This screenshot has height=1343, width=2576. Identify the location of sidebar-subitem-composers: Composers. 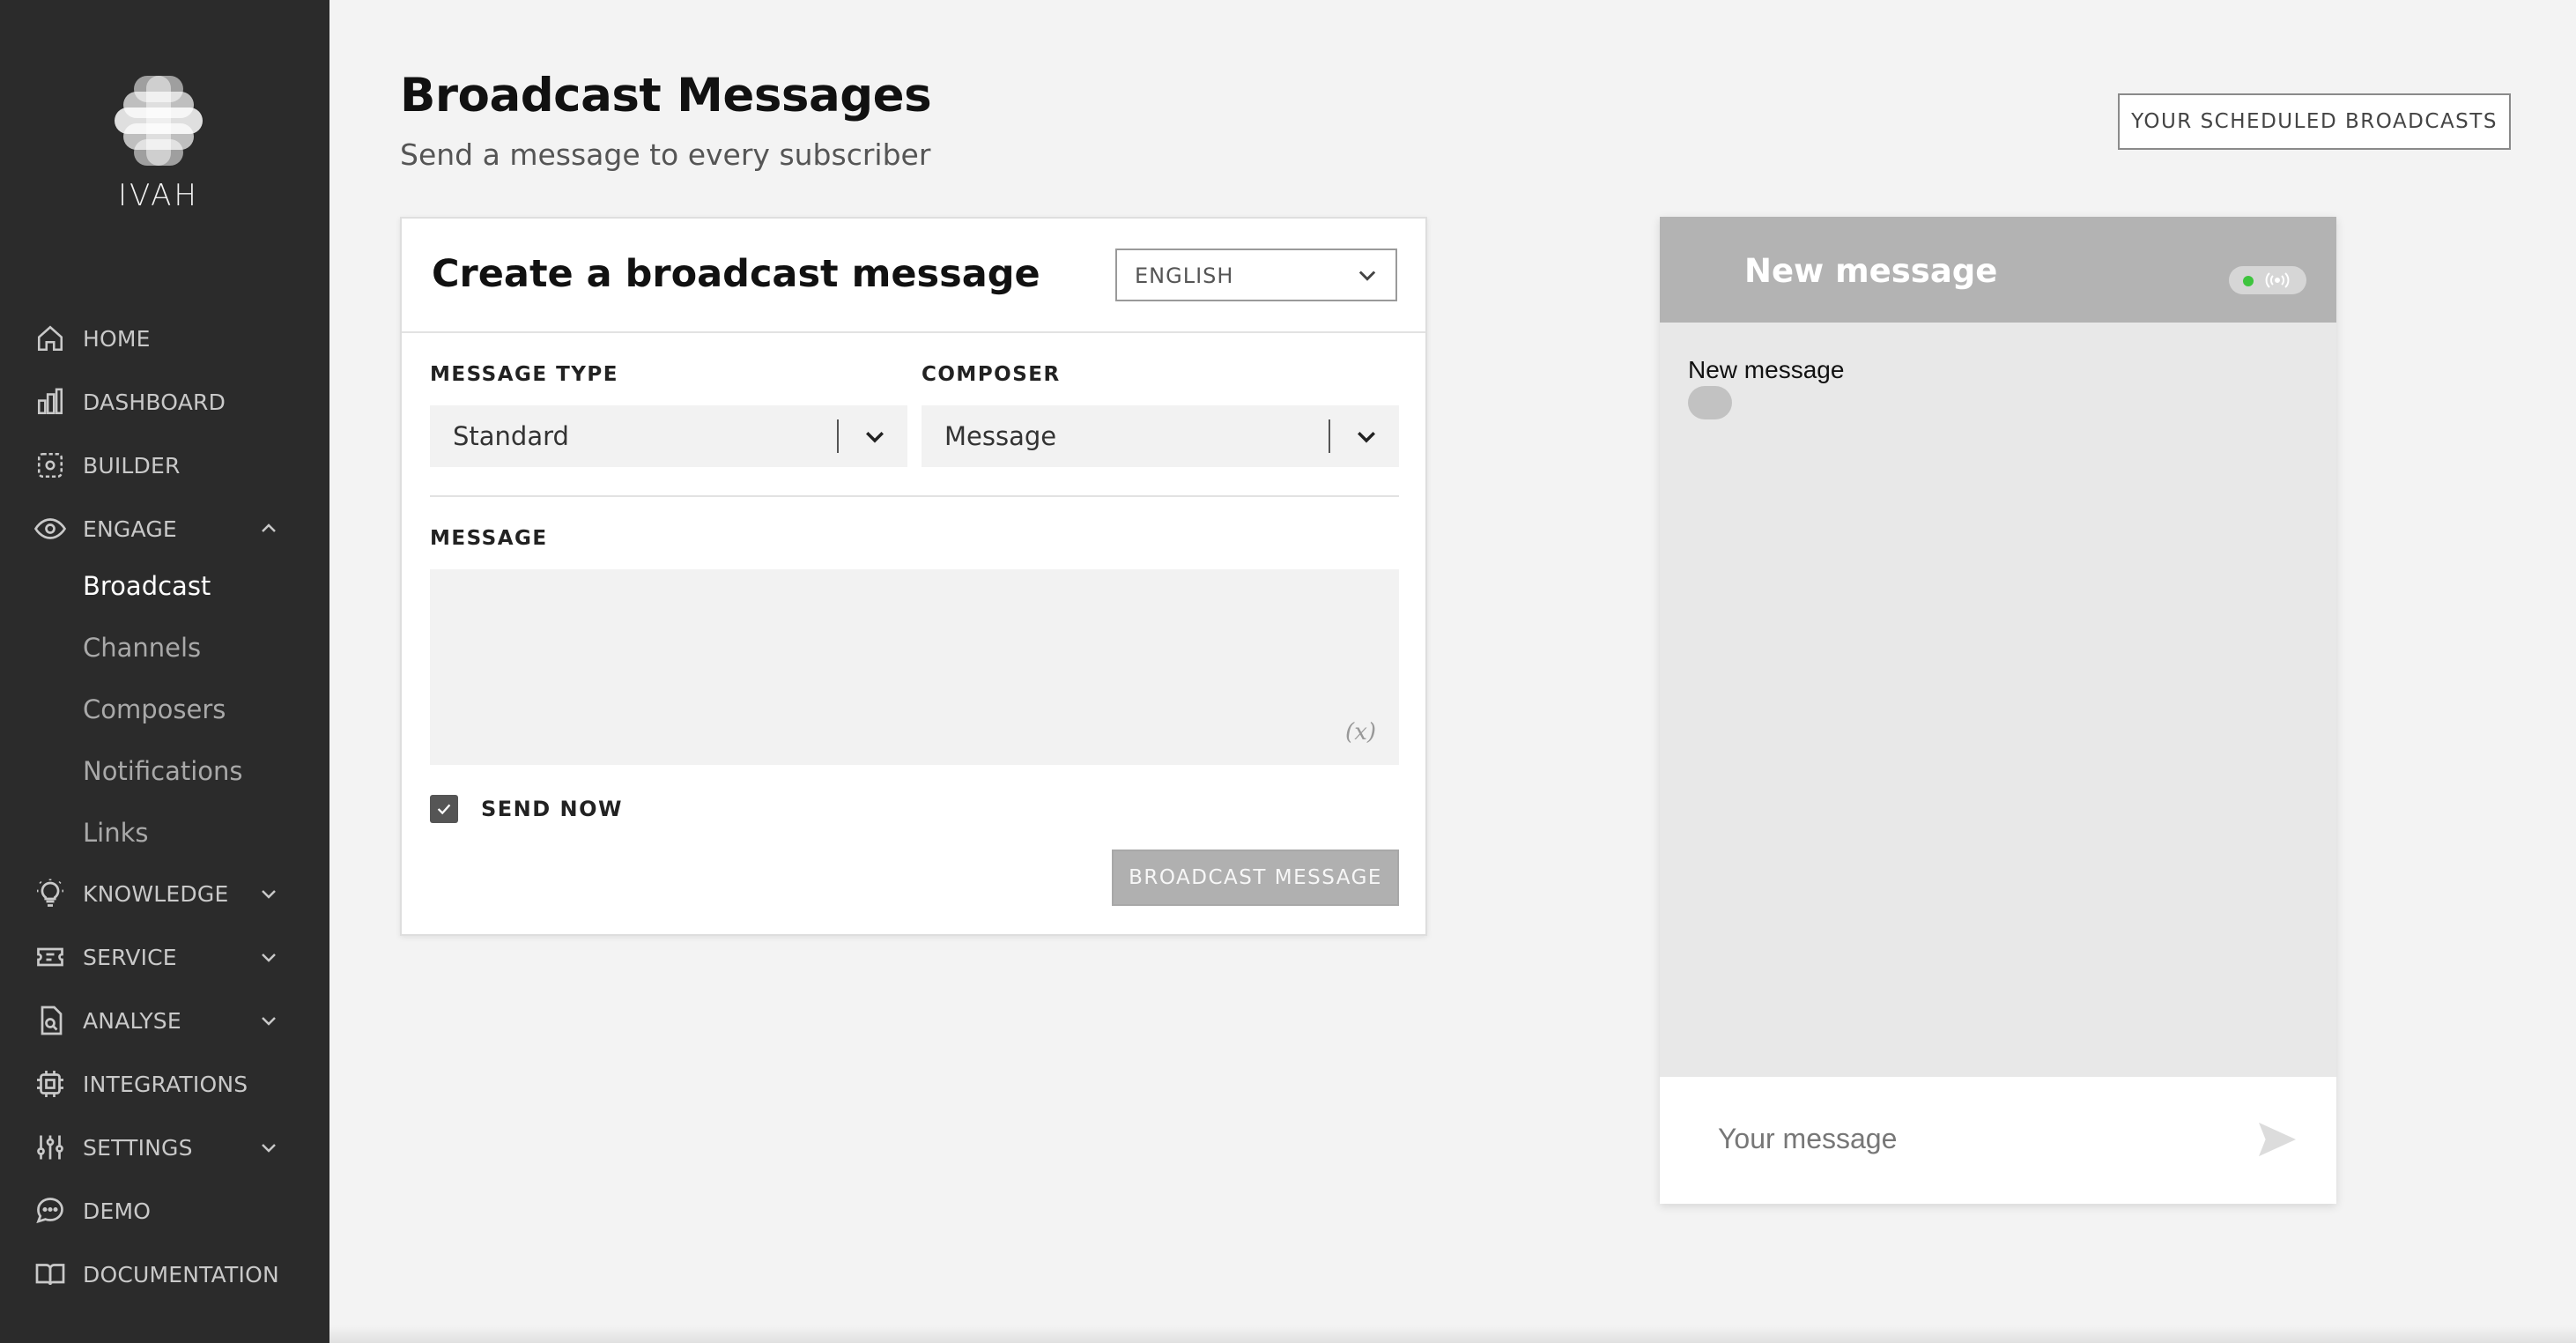
(155, 709).